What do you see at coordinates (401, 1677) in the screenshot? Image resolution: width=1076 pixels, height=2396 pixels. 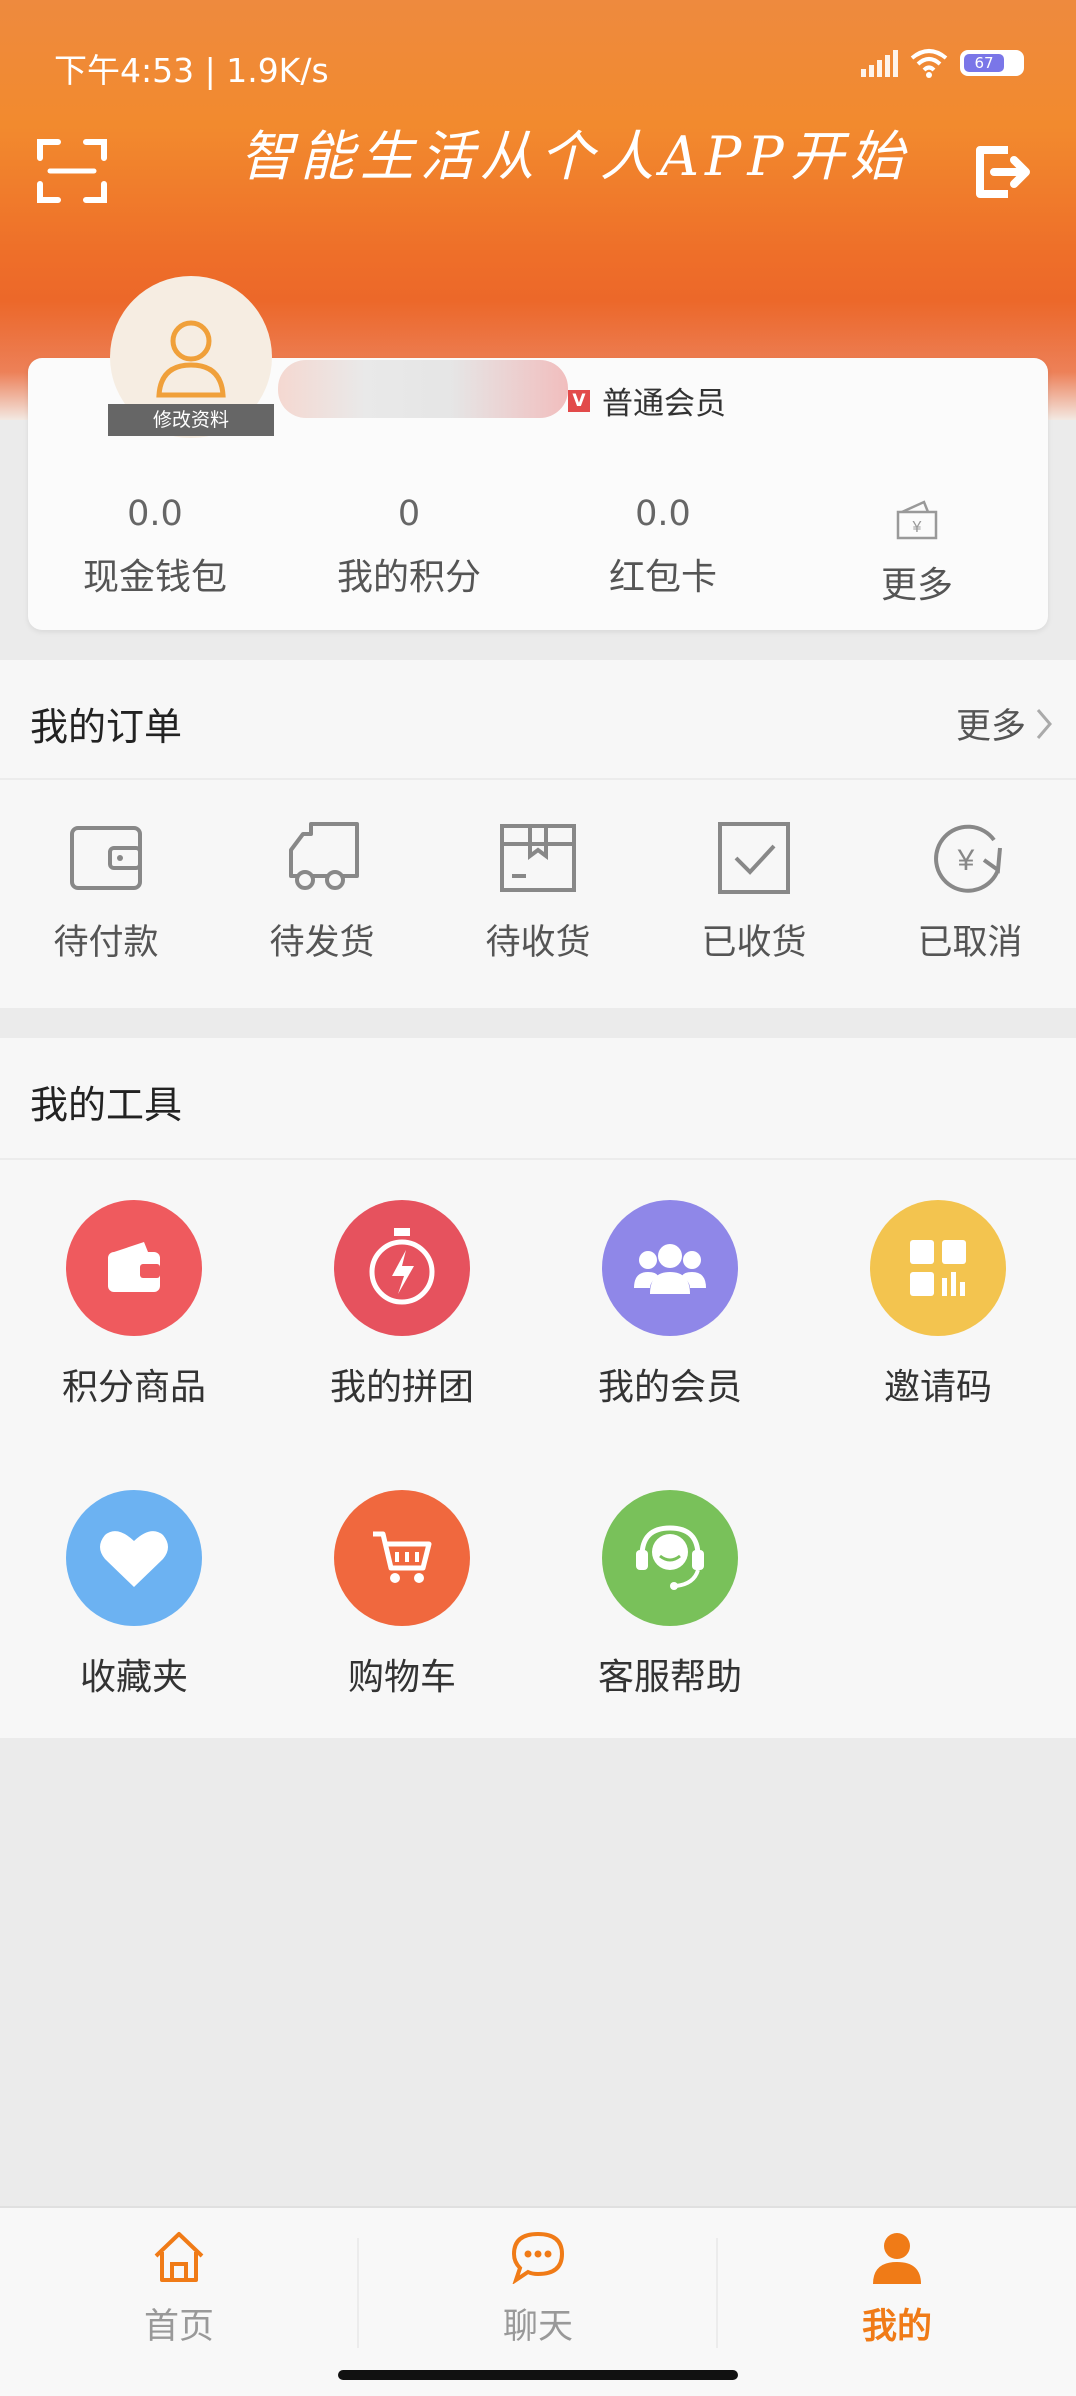 I see `tool-label: 购物车` at bounding box center [401, 1677].